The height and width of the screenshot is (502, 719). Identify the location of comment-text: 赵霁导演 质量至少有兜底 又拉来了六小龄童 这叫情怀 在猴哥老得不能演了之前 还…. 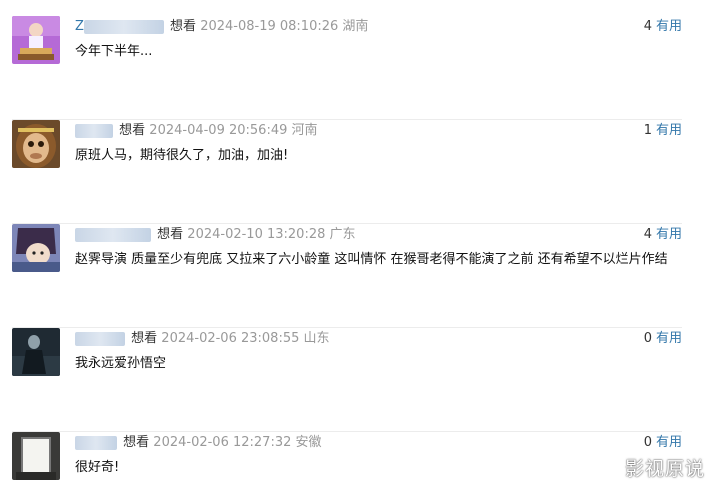
(371, 259).